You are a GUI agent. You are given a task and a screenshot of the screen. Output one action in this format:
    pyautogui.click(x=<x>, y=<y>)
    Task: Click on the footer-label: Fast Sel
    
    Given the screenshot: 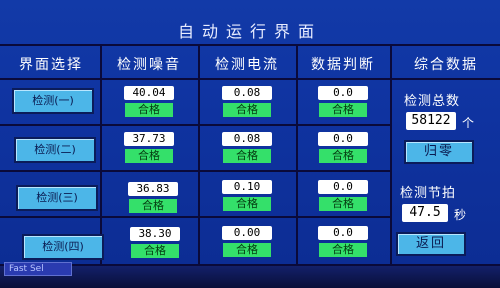 What is the action you would take?
    pyautogui.click(x=38, y=269)
    